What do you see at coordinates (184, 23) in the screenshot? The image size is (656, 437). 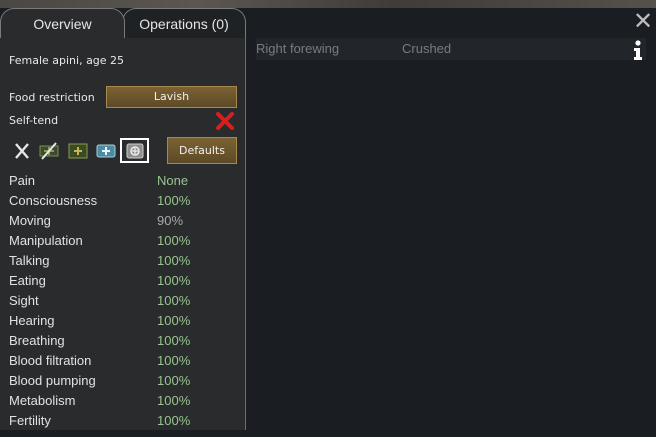 I see `tab-operations: Operations (0)` at bounding box center [184, 23].